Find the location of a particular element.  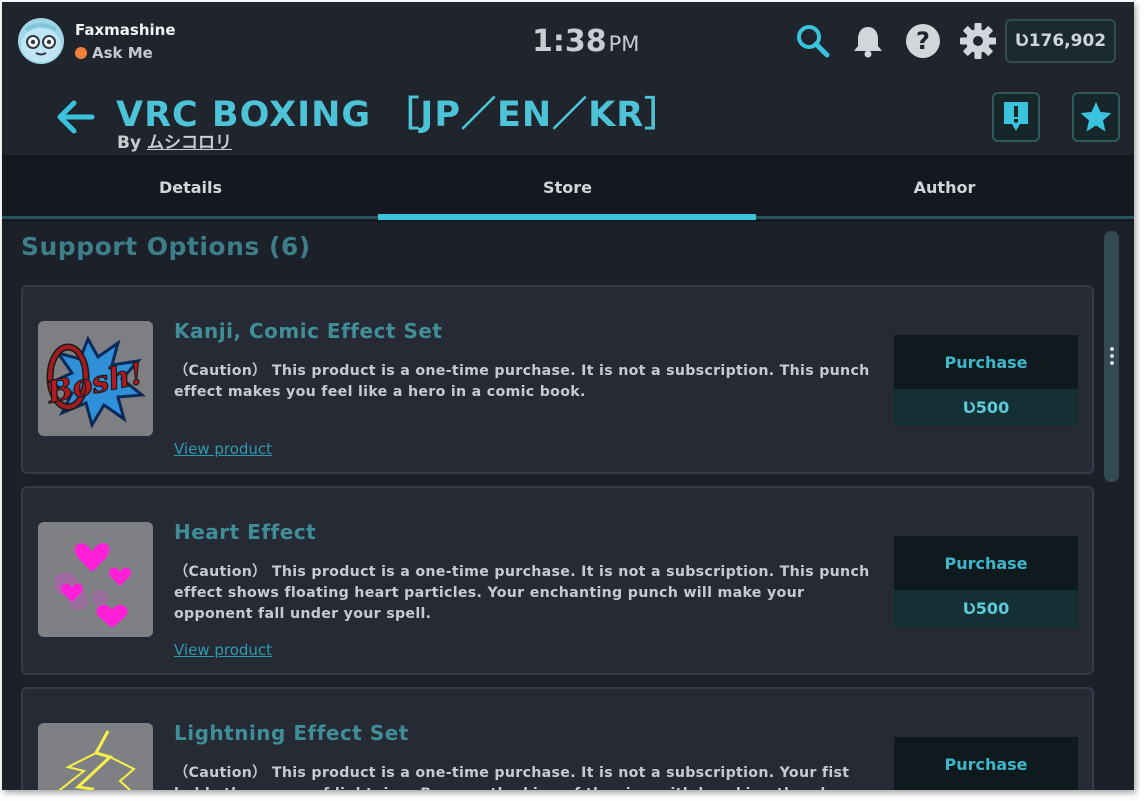

by-label: By is located at coordinates (129, 143).